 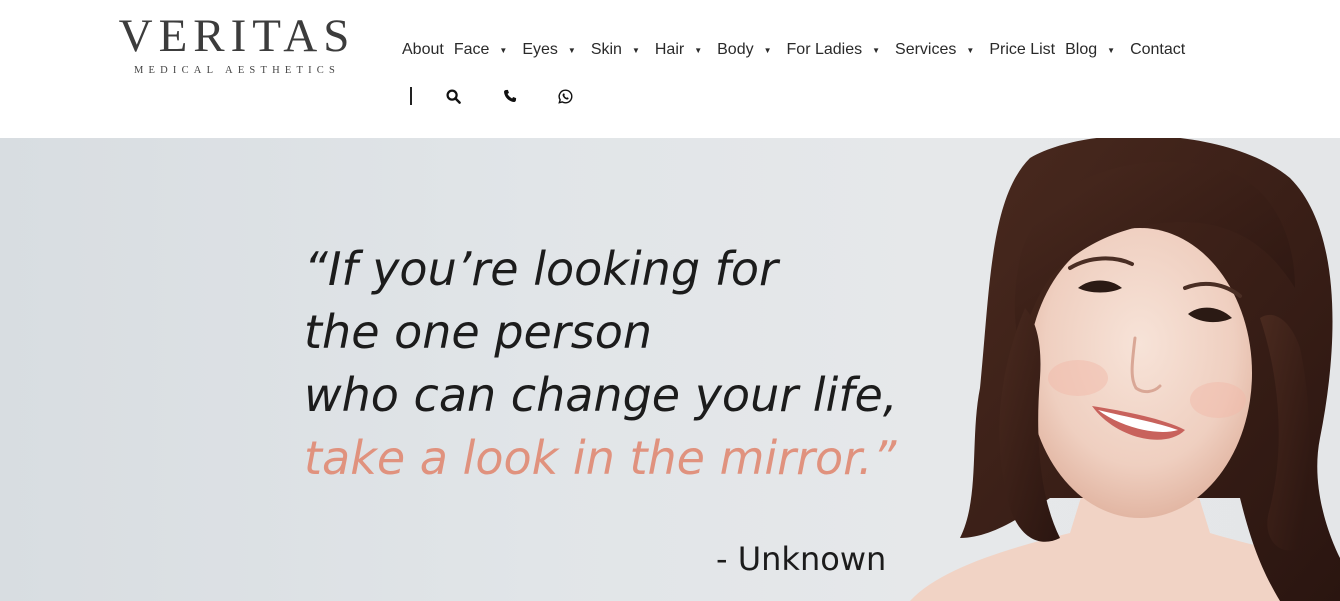 I want to click on search-icon, so click(x=453, y=96).